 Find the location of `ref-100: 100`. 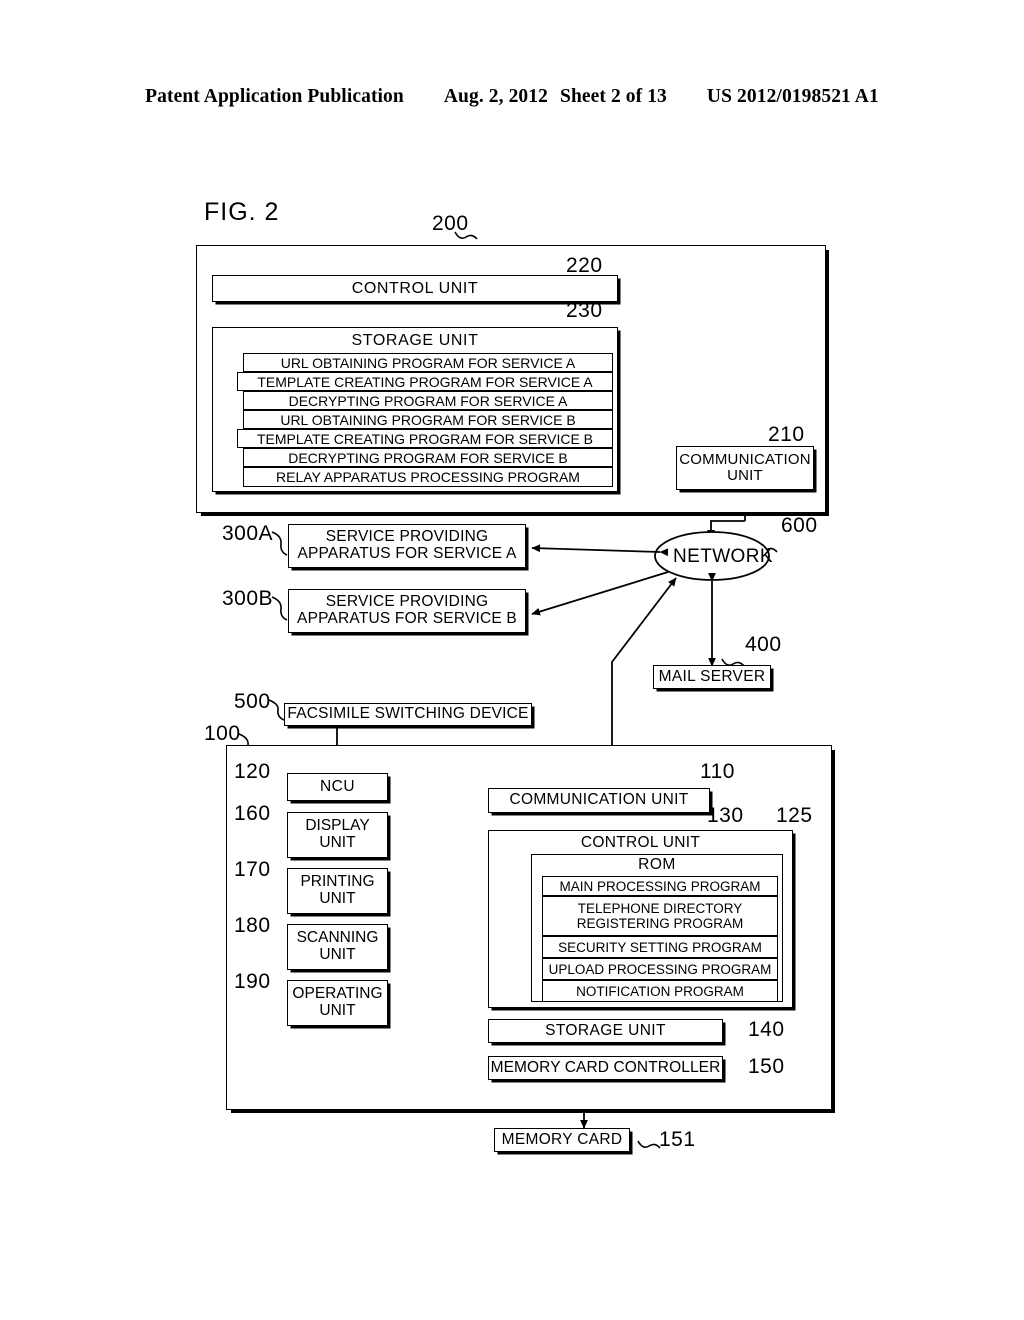

ref-100: 100 is located at coordinates (222, 733).